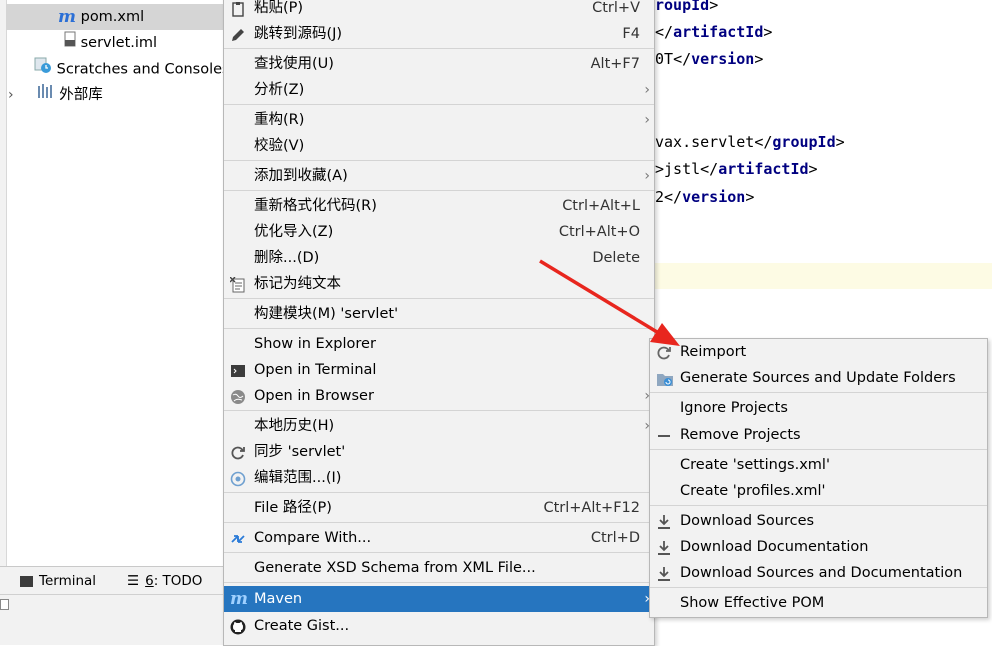 Image resolution: width=992 pixels, height=646 pixels. What do you see at coordinates (818, 521) in the screenshot?
I see `submenu-item-download-sources: Download Sources` at bounding box center [818, 521].